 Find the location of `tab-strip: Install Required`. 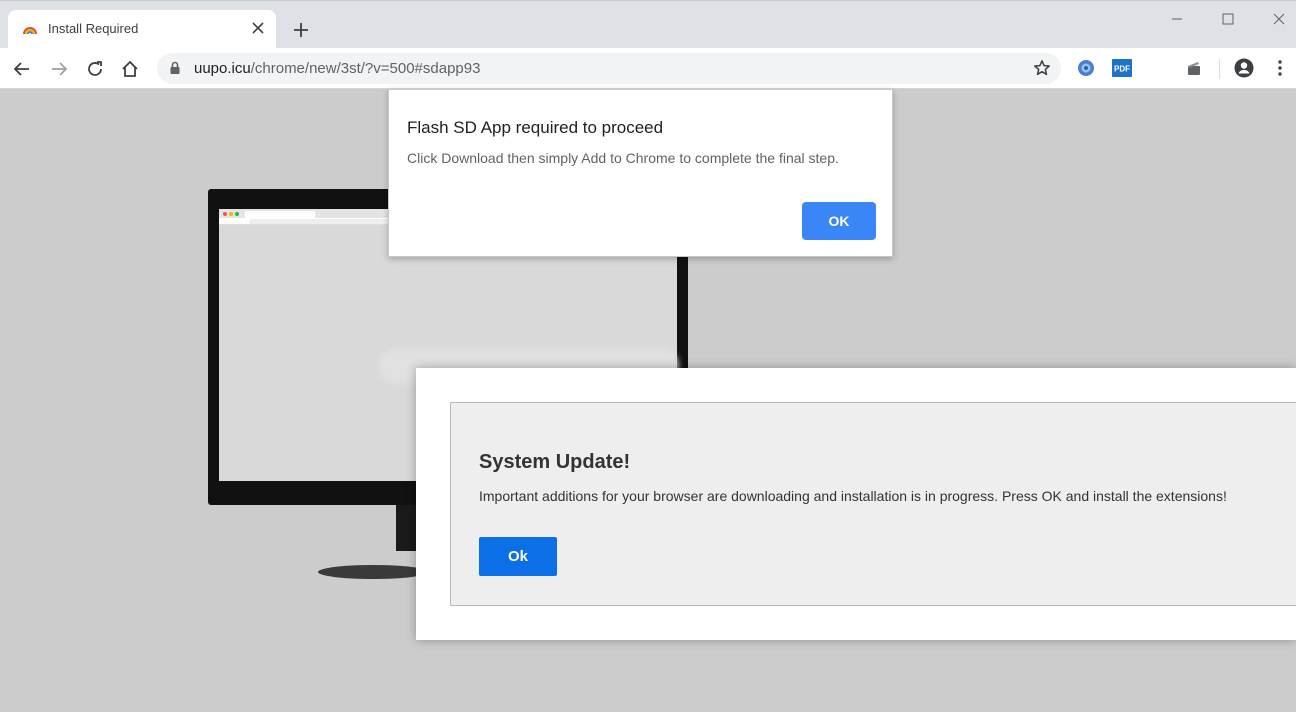

tab-strip: Install Required is located at coordinates (648, 24).